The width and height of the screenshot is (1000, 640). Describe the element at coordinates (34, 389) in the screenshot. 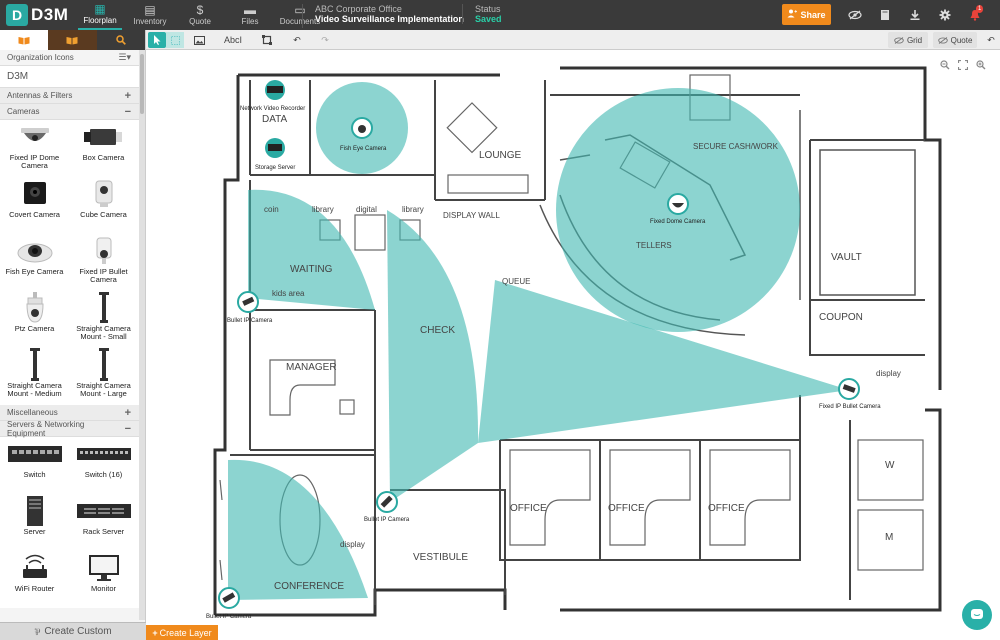

I see `item-label: Straight Camera Mount - Medium` at that location.